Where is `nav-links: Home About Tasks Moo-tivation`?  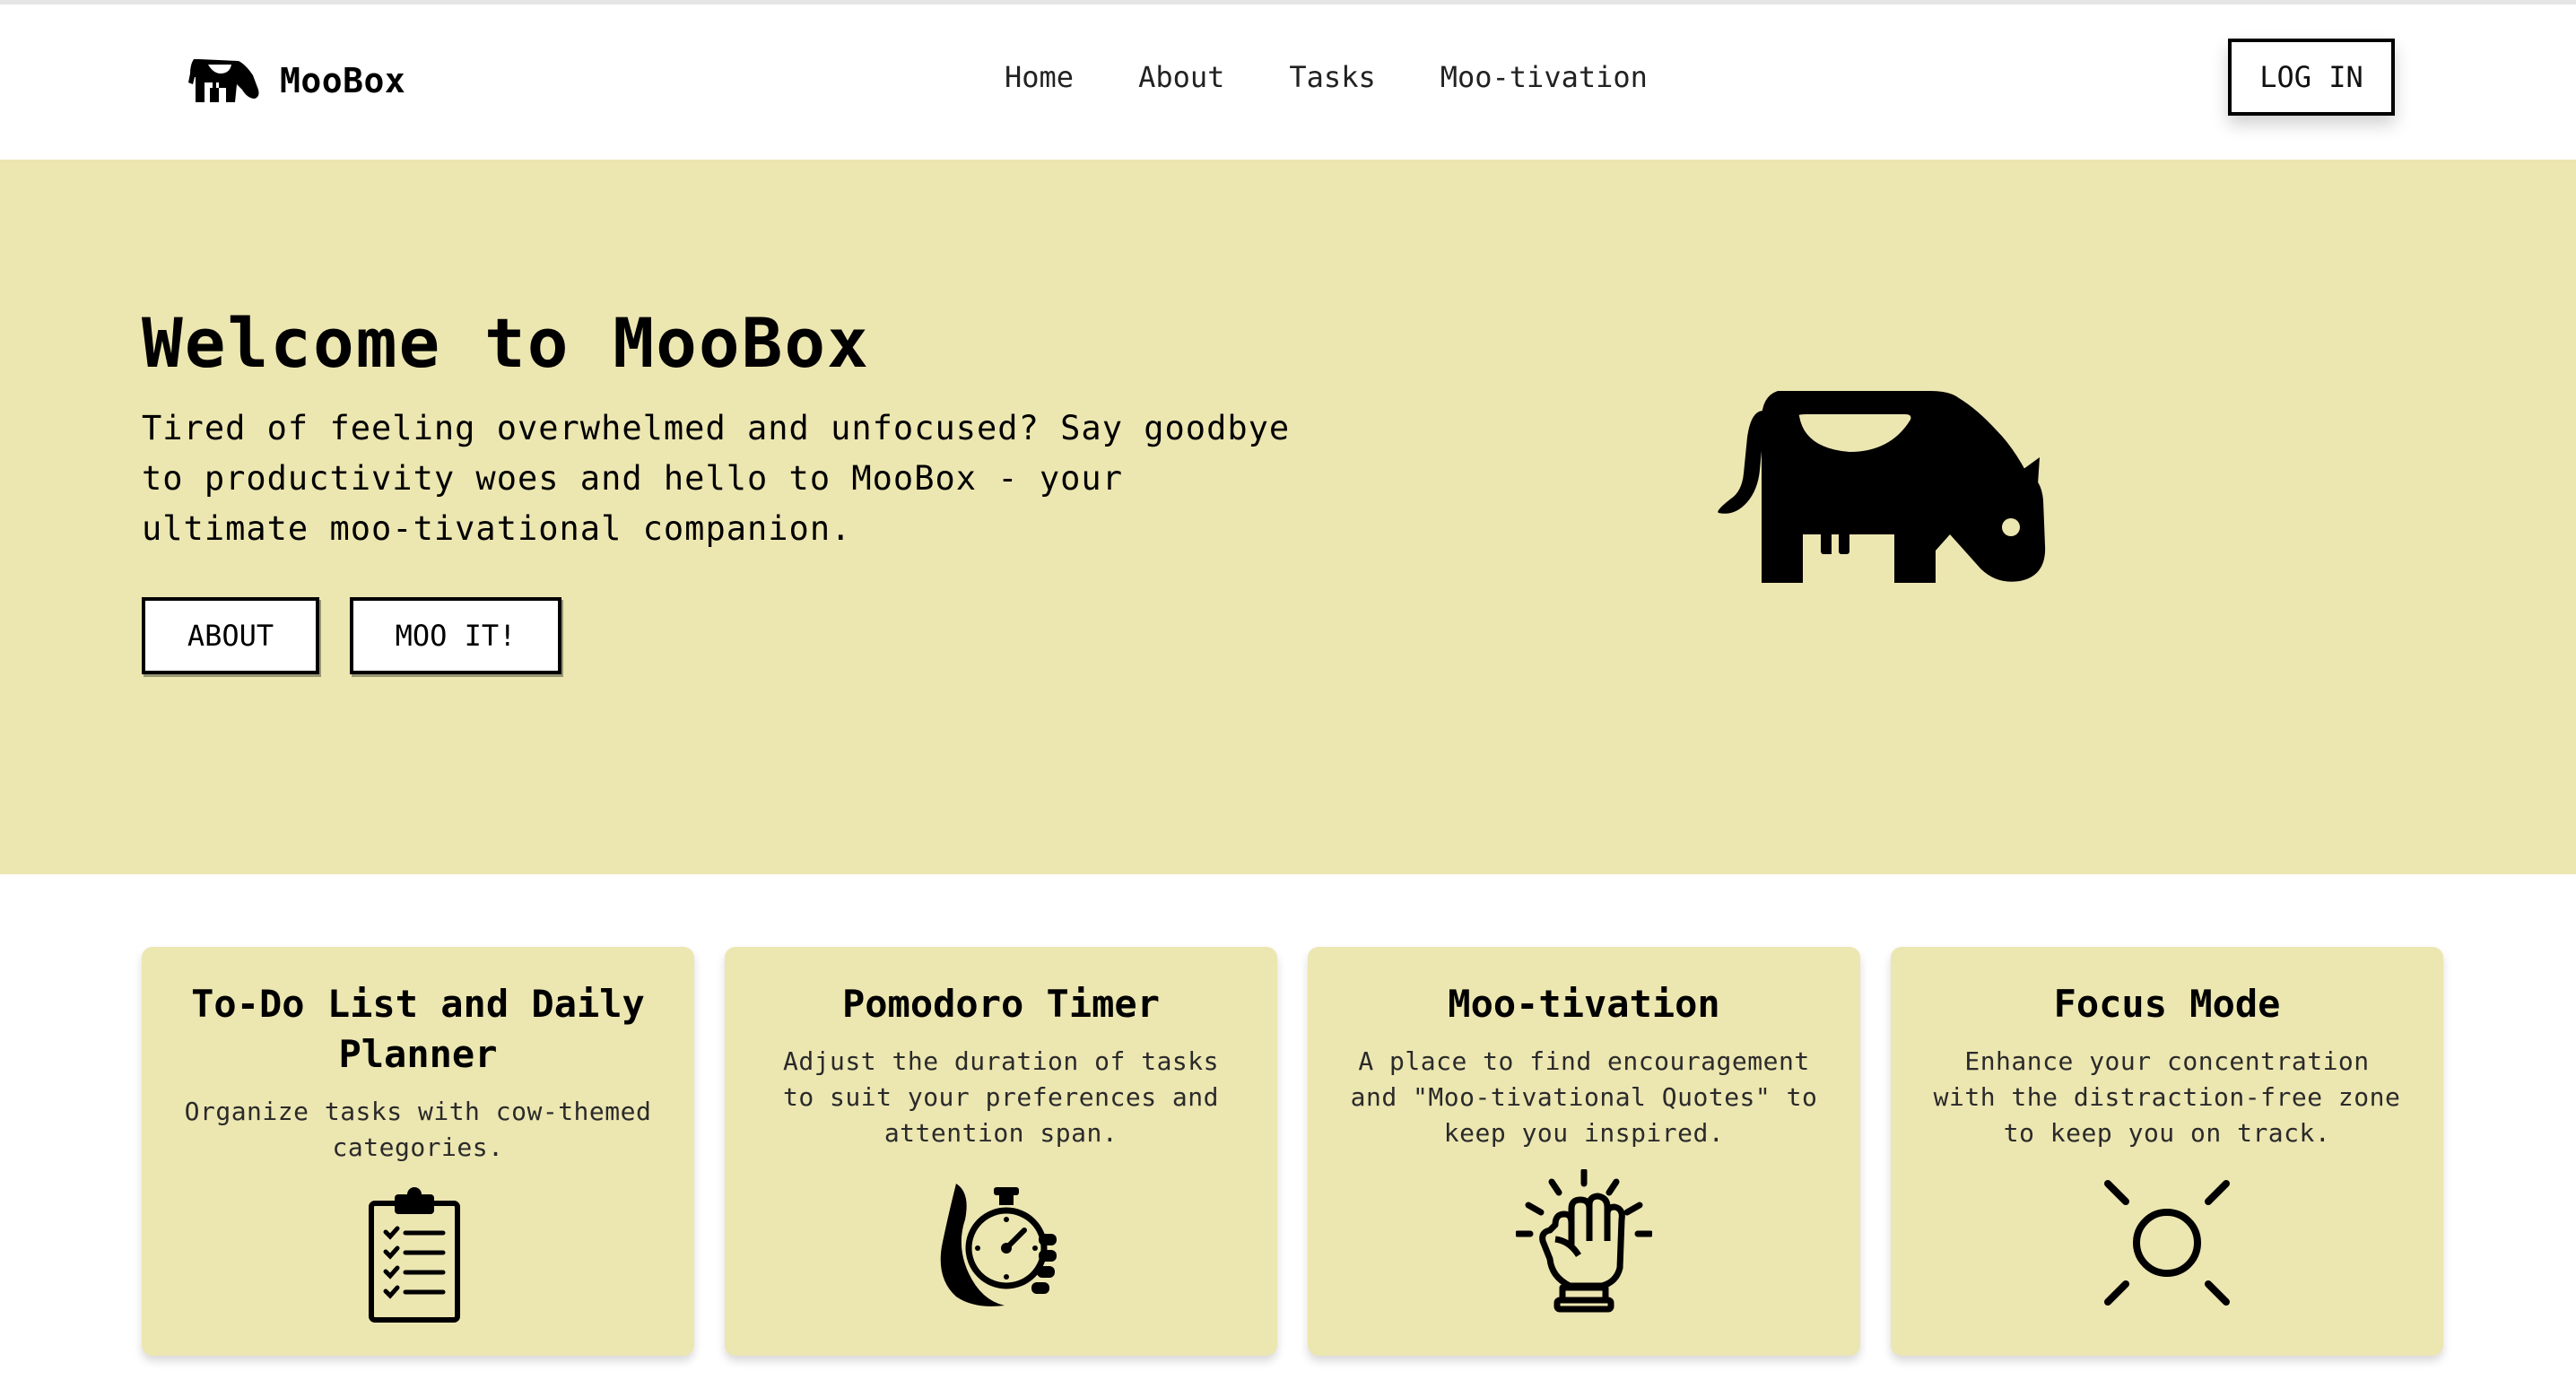 nav-links: Home About Tasks Moo-tivation is located at coordinates (1358, 77).